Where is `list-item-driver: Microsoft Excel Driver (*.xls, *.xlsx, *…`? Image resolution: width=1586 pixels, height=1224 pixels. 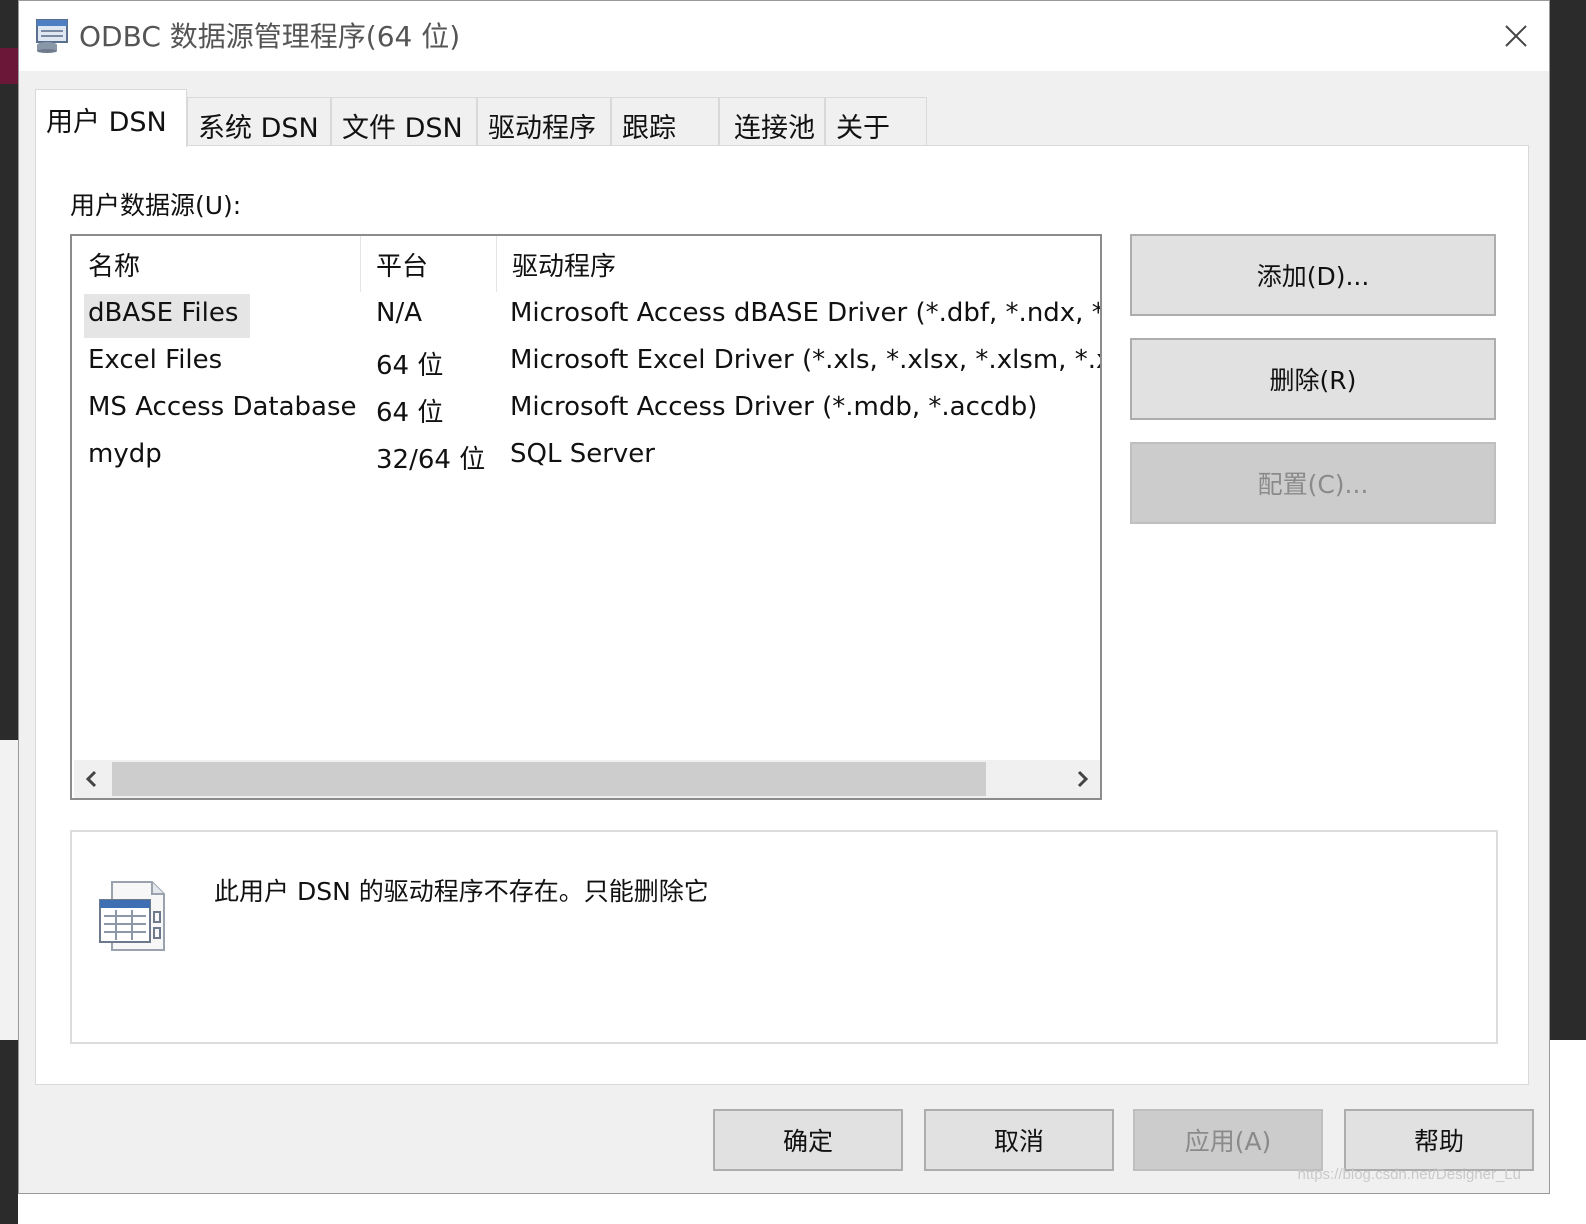 list-item-driver: Microsoft Excel Driver (*.xls, *.xlsx, *… is located at coordinates (805, 360).